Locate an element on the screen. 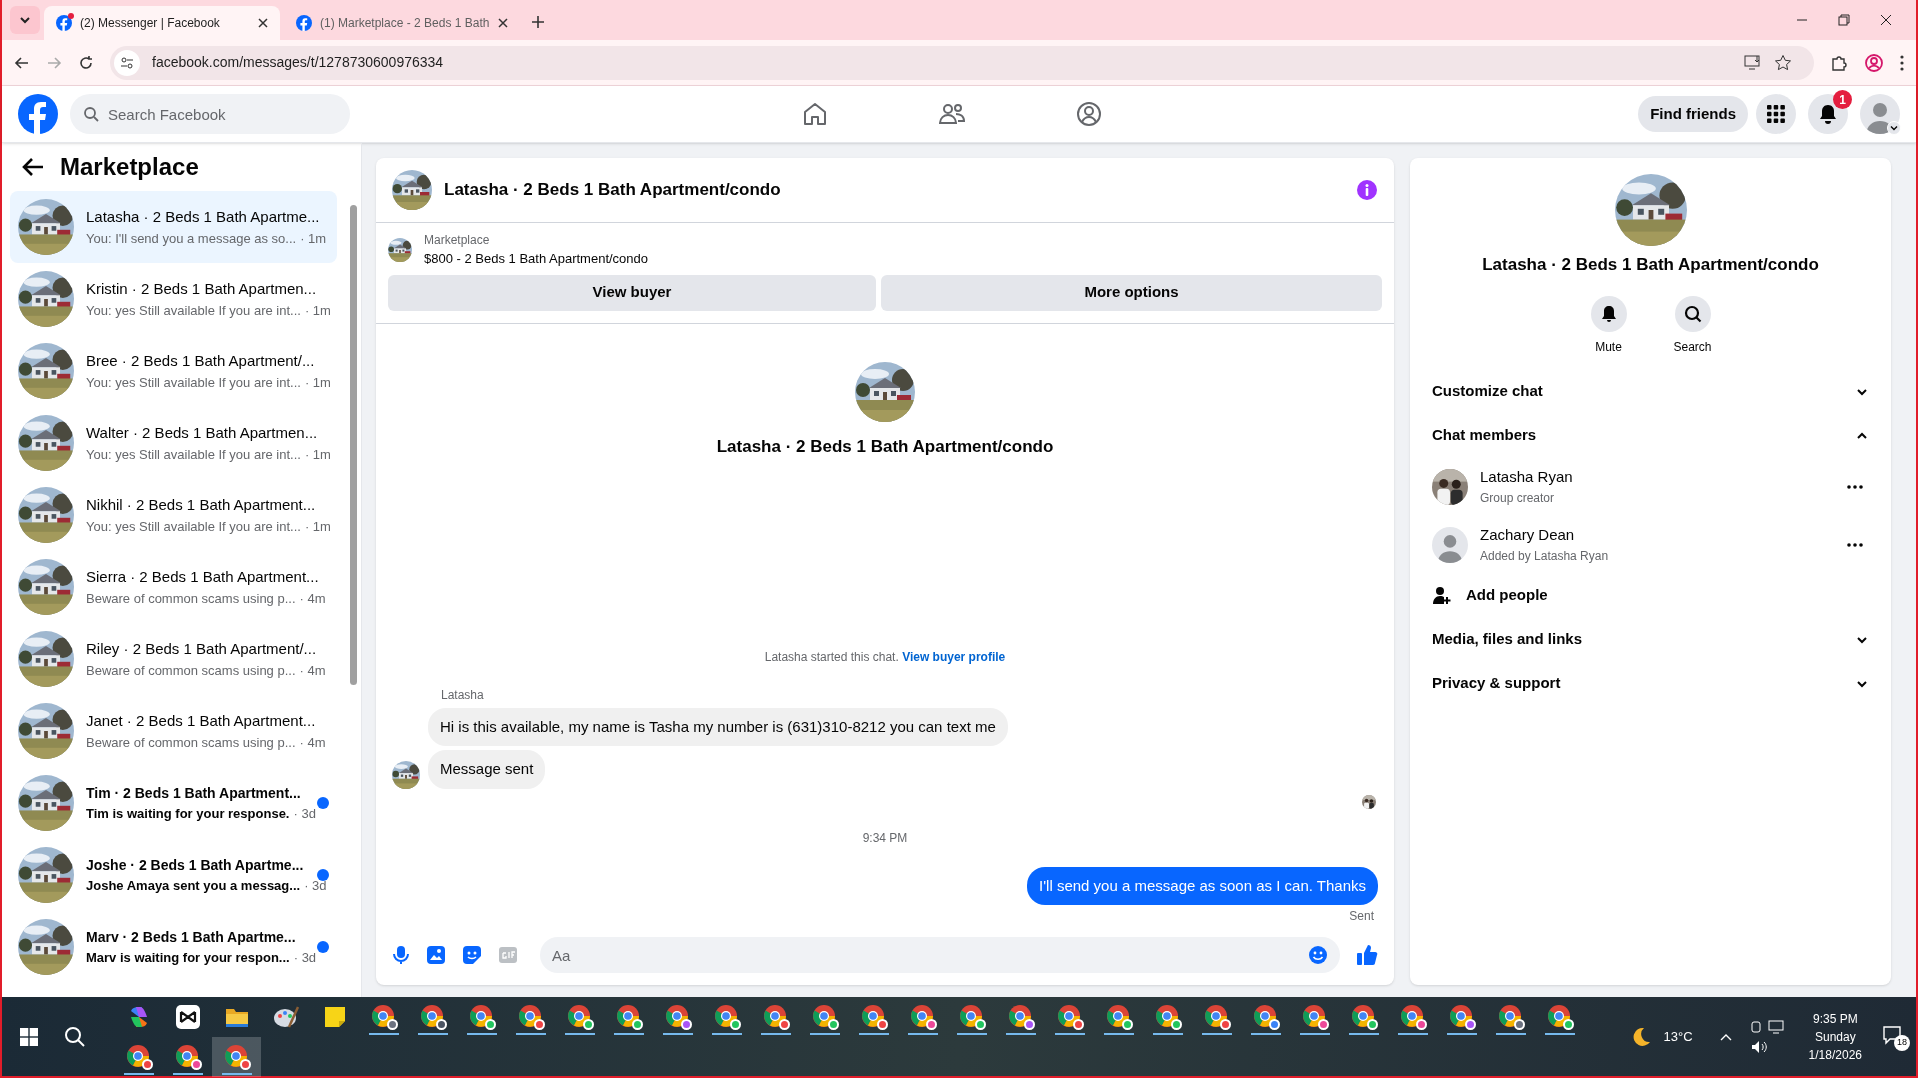  weather-temperature: 13°C is located at coordinates (1678, 1036).